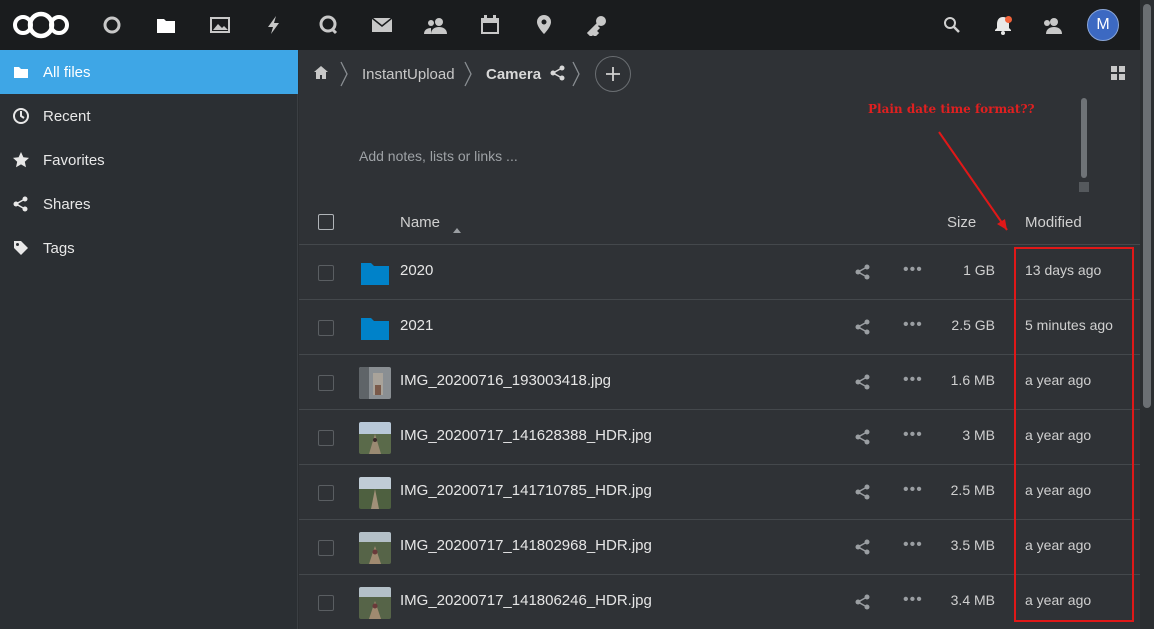  Describe the element at coordinates (416, 325) in the screenshot. I see `file-name: 2021` at that location.